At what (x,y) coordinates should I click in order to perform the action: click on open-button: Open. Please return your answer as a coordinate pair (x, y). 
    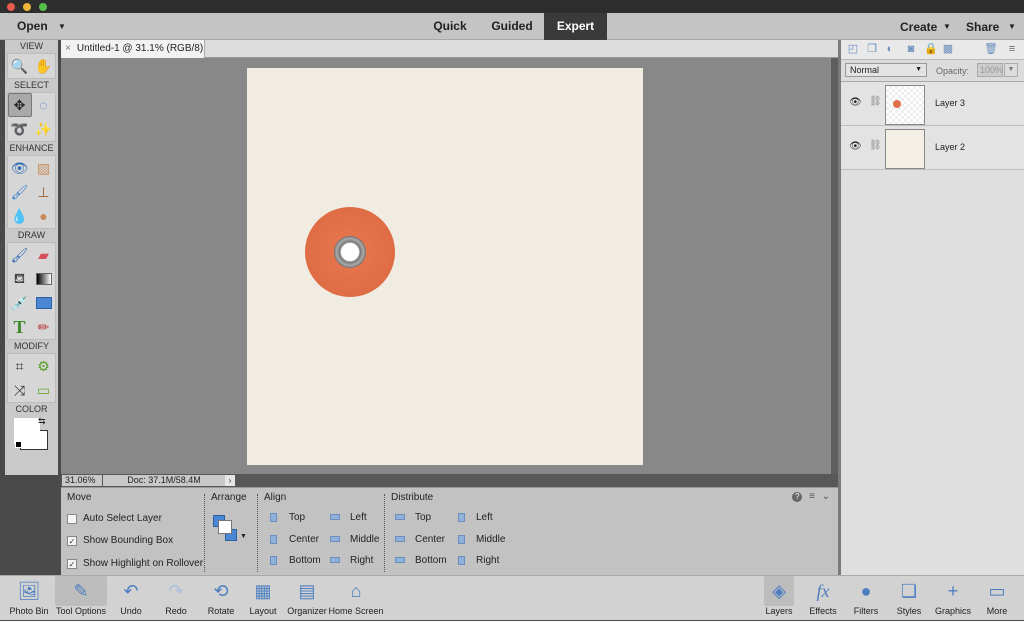
    Looking at the image, I should click on (32, 26).